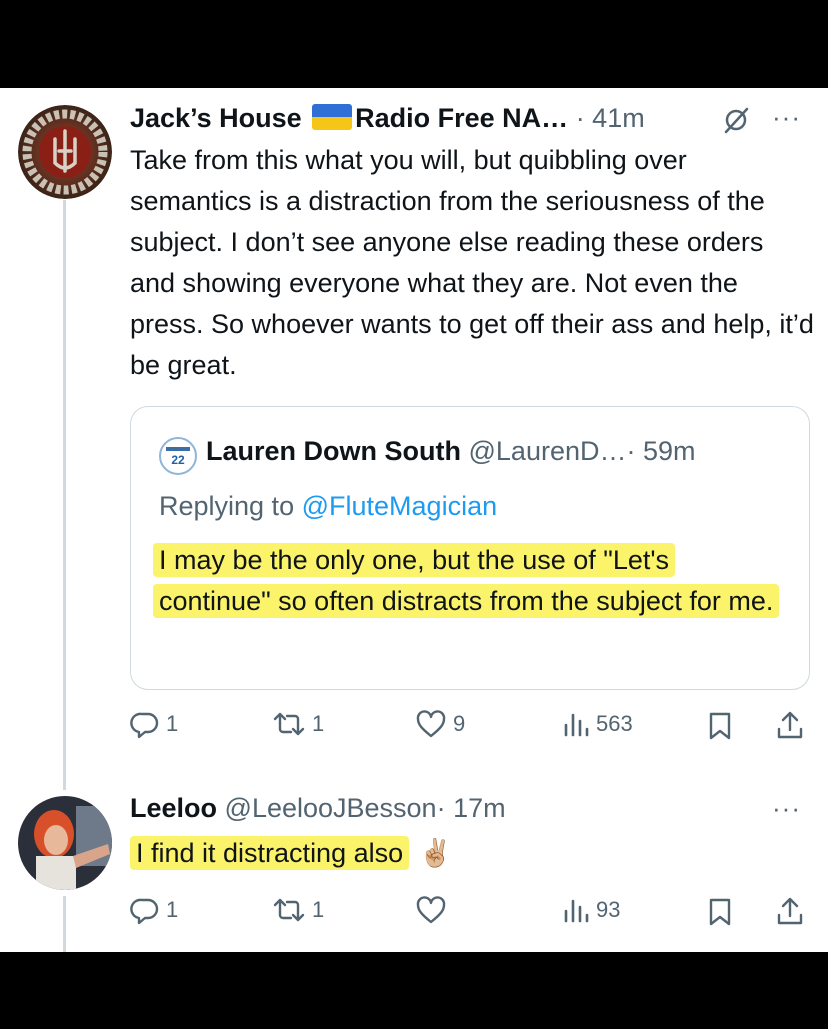 This screenshot has height=1029, width=828. What do you see at coordinates (614, 723) in the screenshot?
I see `views-count: 563` at bounding box center [614, 723].